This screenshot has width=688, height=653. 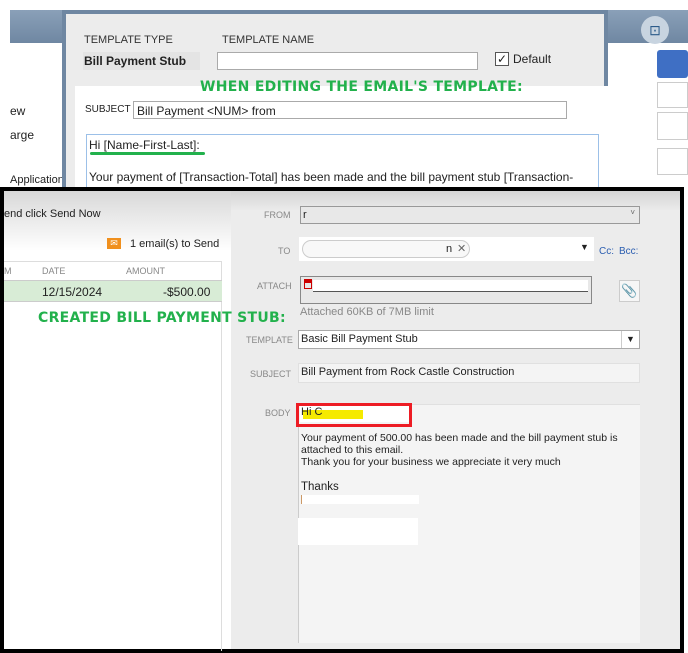 What do you see at coordinates (347, 61) in the screenshot?
I see `template-name-input` at bounding box center [347, 61].